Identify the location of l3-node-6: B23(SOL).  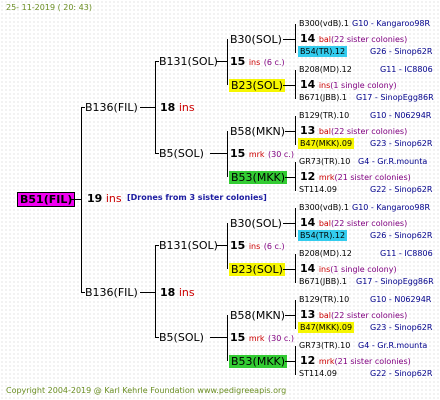
(257, 269).